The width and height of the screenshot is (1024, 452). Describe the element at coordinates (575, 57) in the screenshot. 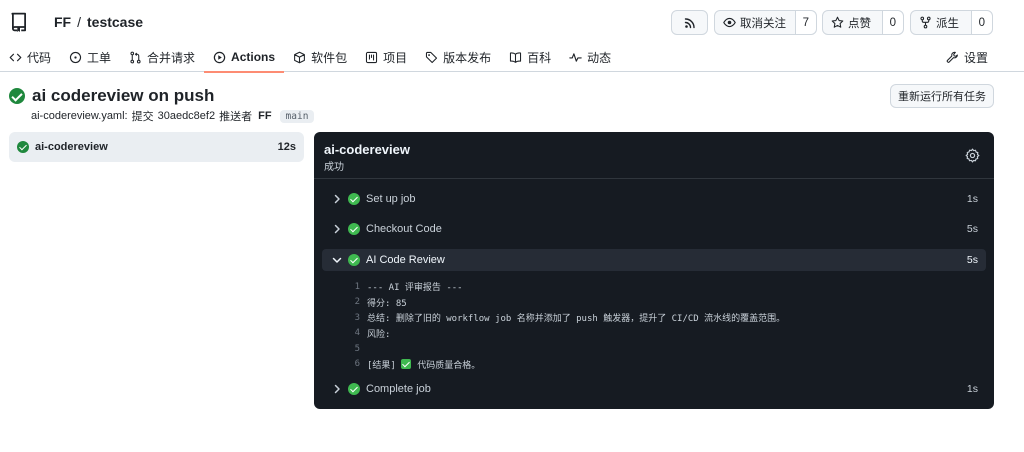

I see `pulse-icon` at that location.